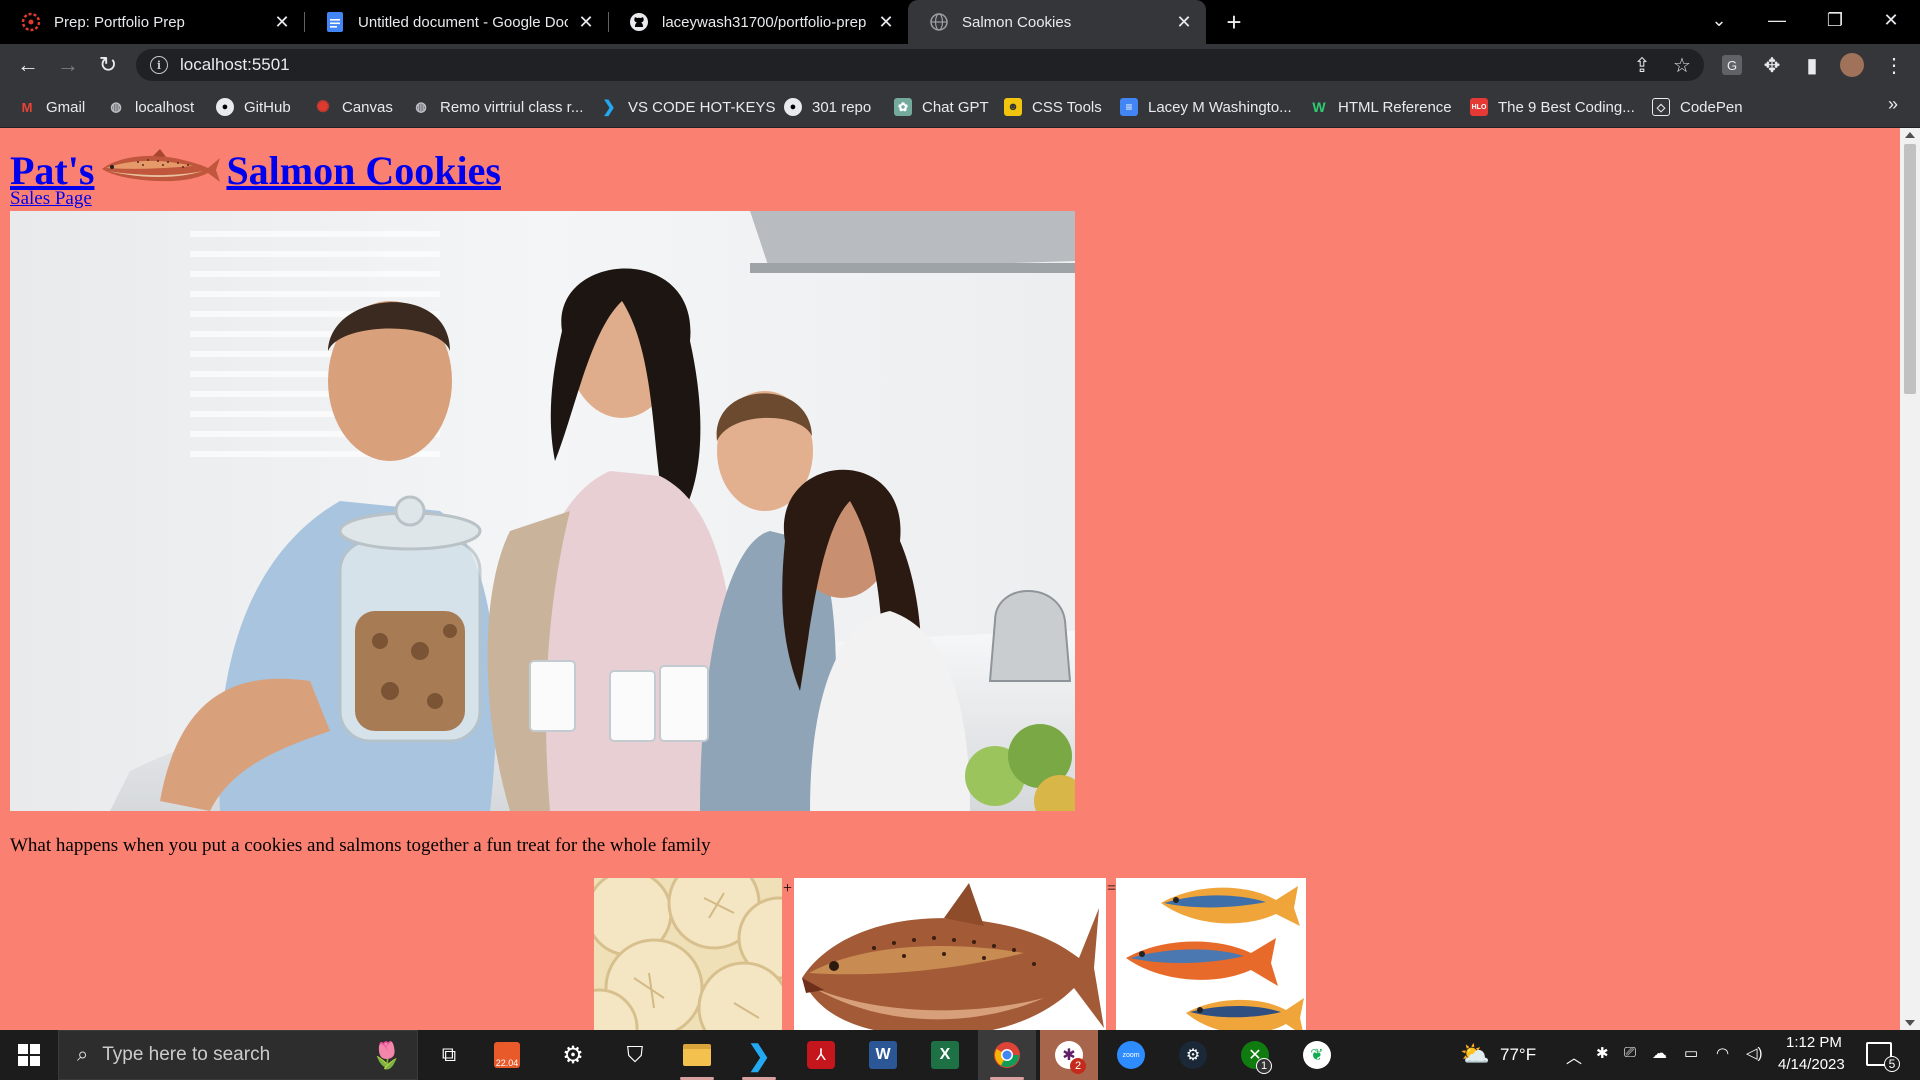 Image resolution: width=1920 pixels, height=1080 pixels. I want to click on profile-avatar, so click(1852, 65).